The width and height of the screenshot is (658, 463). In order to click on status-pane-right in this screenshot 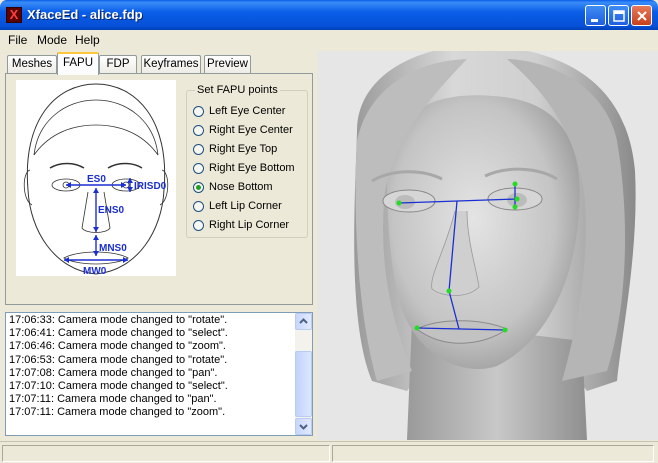, I will do `click(493, 453)`.